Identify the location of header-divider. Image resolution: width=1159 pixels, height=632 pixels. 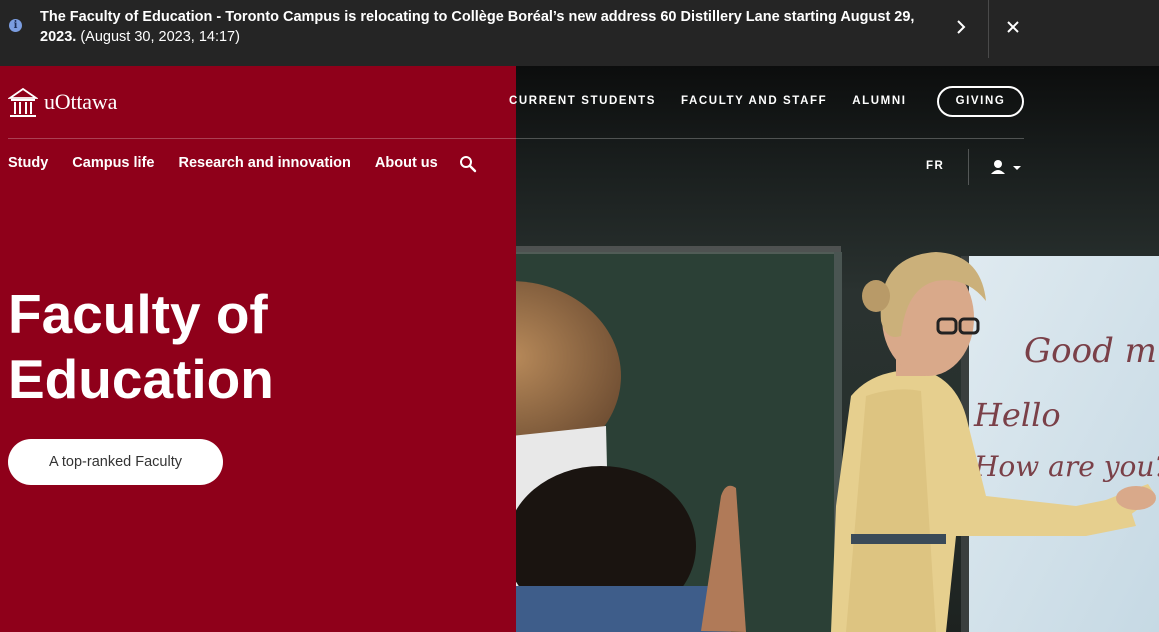
(516, 138).